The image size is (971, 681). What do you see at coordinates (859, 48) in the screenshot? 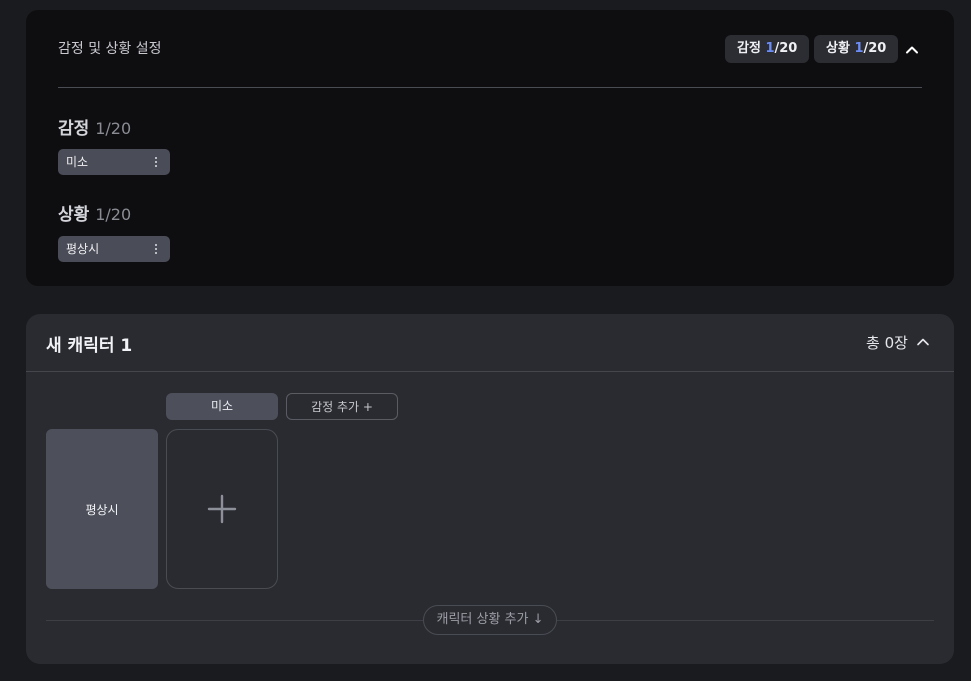
I see `situation-count-current: 1` at bounding box center [859, 48].